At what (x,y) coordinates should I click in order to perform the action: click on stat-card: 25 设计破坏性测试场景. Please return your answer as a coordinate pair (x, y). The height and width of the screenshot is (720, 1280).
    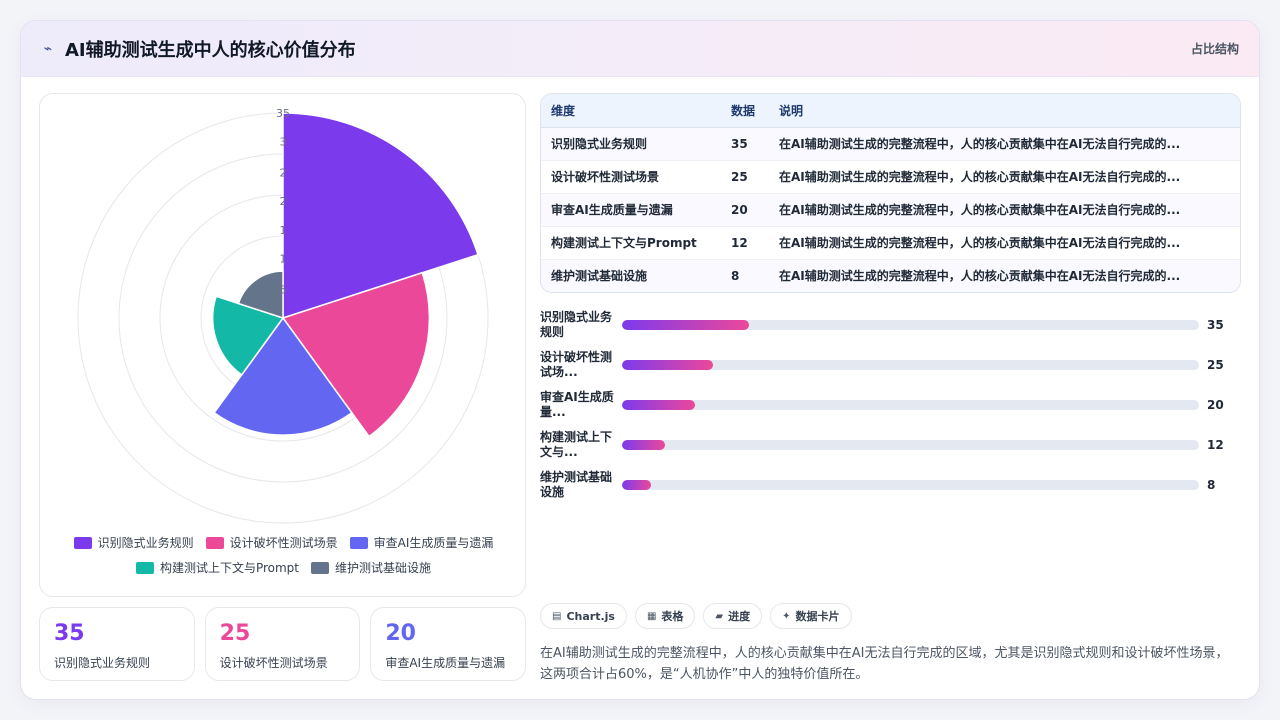
    Looking at the image, I should click on (282, 644).